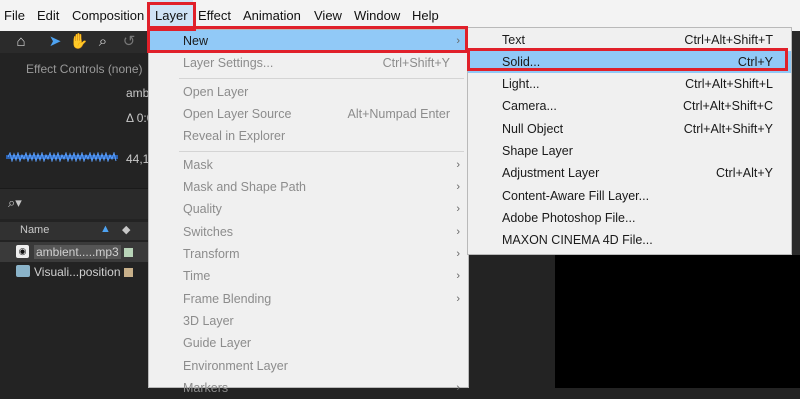  Describe the element at coordinates (629, 173) in the screenshot. I see `submenu-item-adjustment-layer: Adjustment Layer Ctrl+Alt+Y` at that location.